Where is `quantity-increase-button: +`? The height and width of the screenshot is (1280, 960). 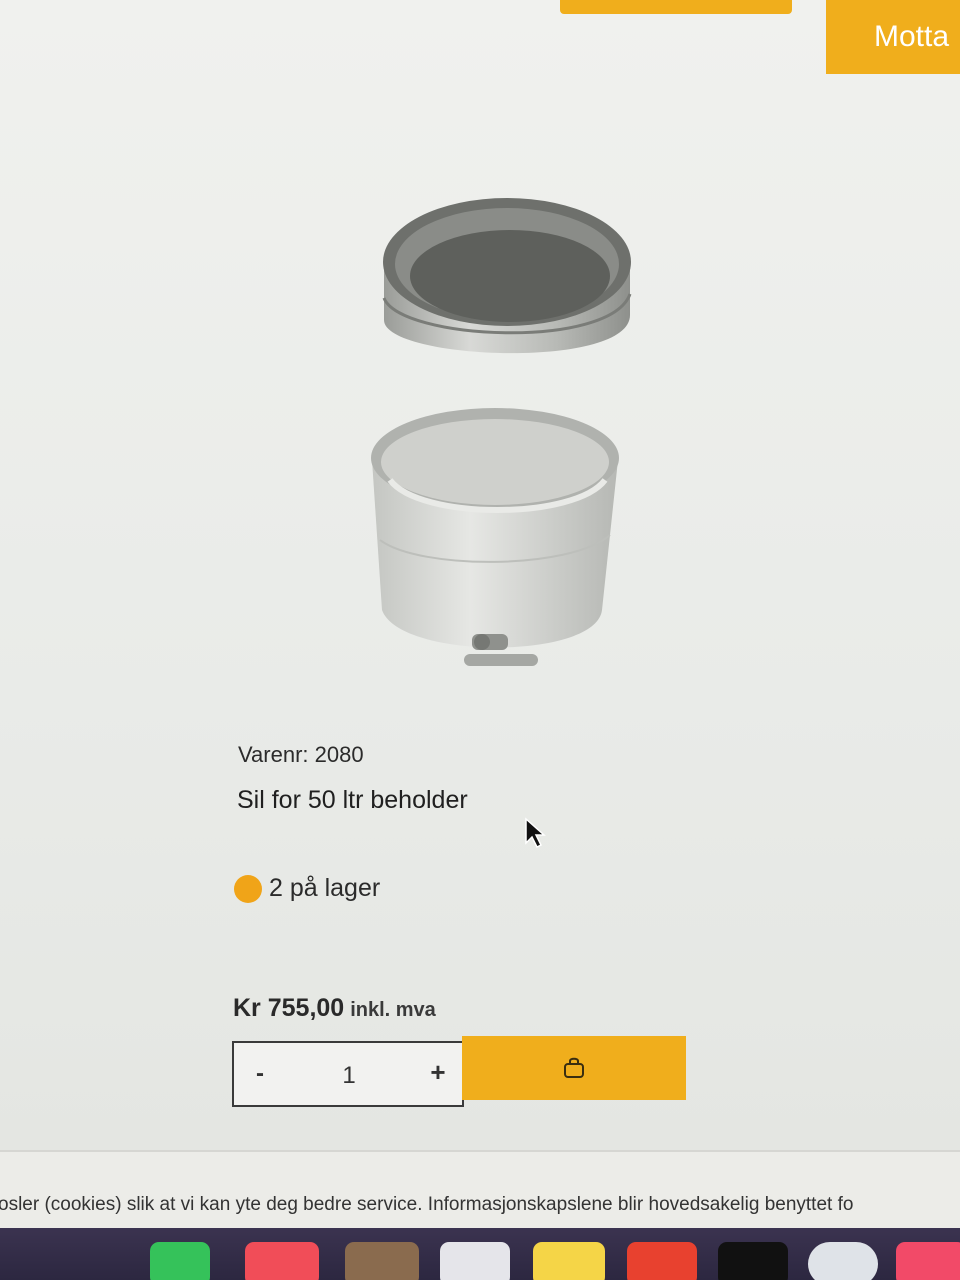 quantity-increase-button: + is located at coordinates (438, 1072).